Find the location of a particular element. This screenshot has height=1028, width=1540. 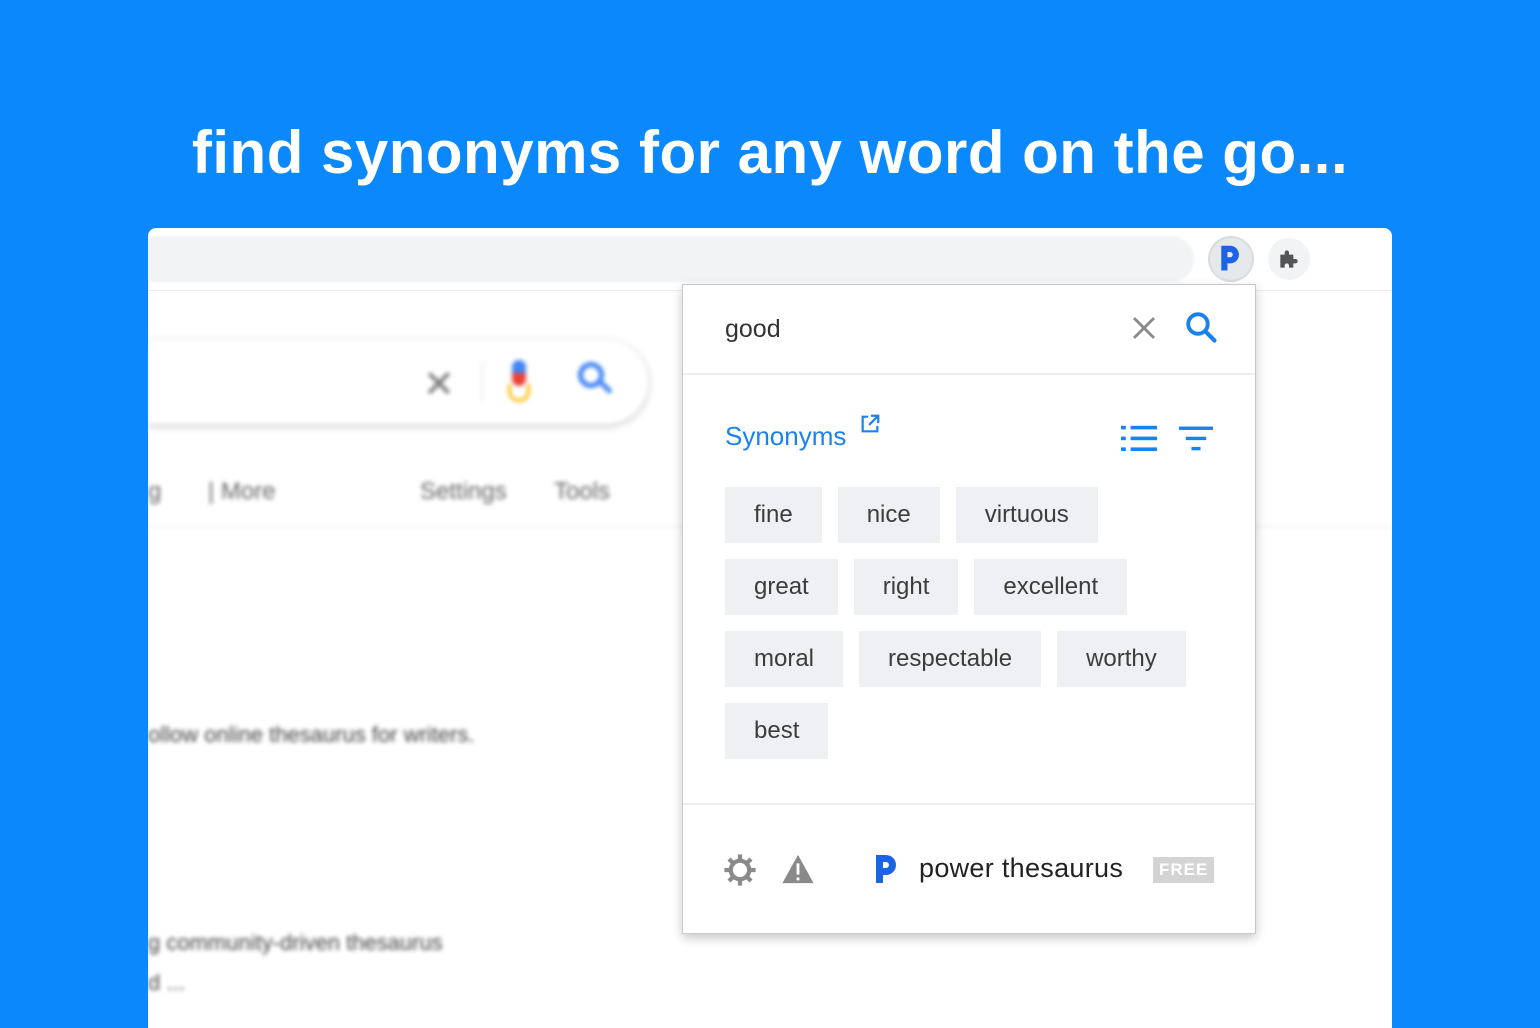

free-badge: FREE is located at coordinates (1184, 870).